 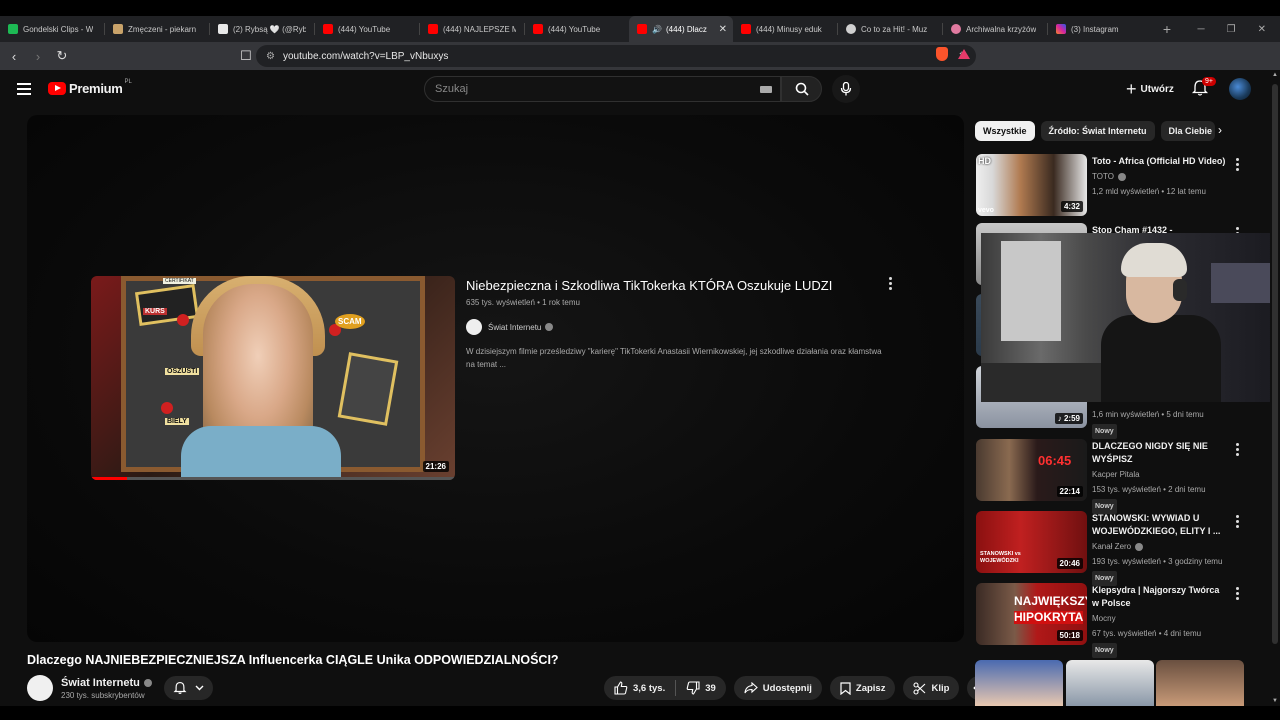 What do you see at coordinates (103, 695) in the screenshot?
I see `subscriber-count: 230 tys. subskrybentów` at bounding box center [103, 695].